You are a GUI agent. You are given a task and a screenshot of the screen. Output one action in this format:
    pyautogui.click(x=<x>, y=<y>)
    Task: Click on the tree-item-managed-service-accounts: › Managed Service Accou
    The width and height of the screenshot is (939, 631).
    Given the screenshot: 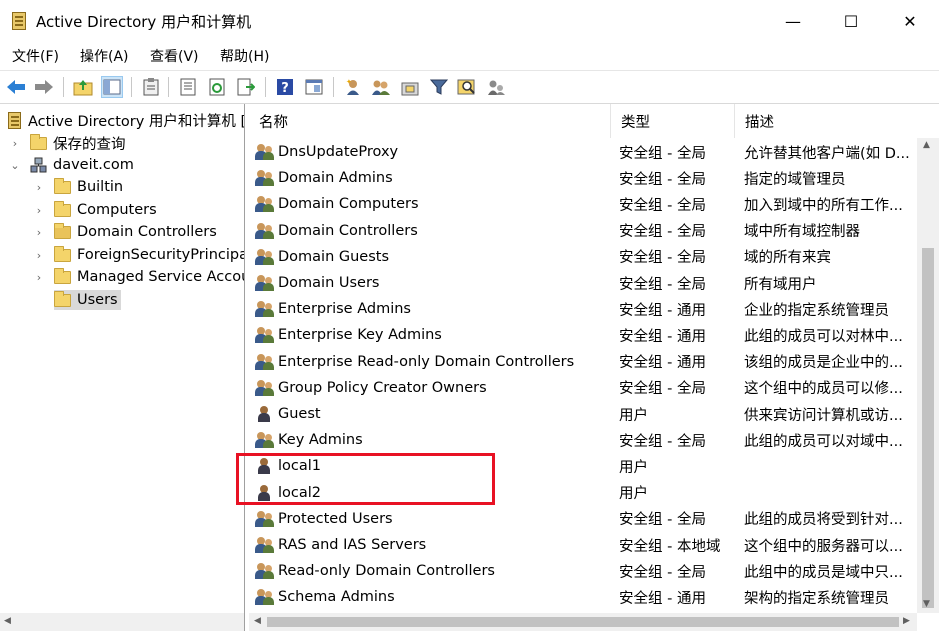 What is the action you would take?
    pyautogui.click(x=139, y=277)
    